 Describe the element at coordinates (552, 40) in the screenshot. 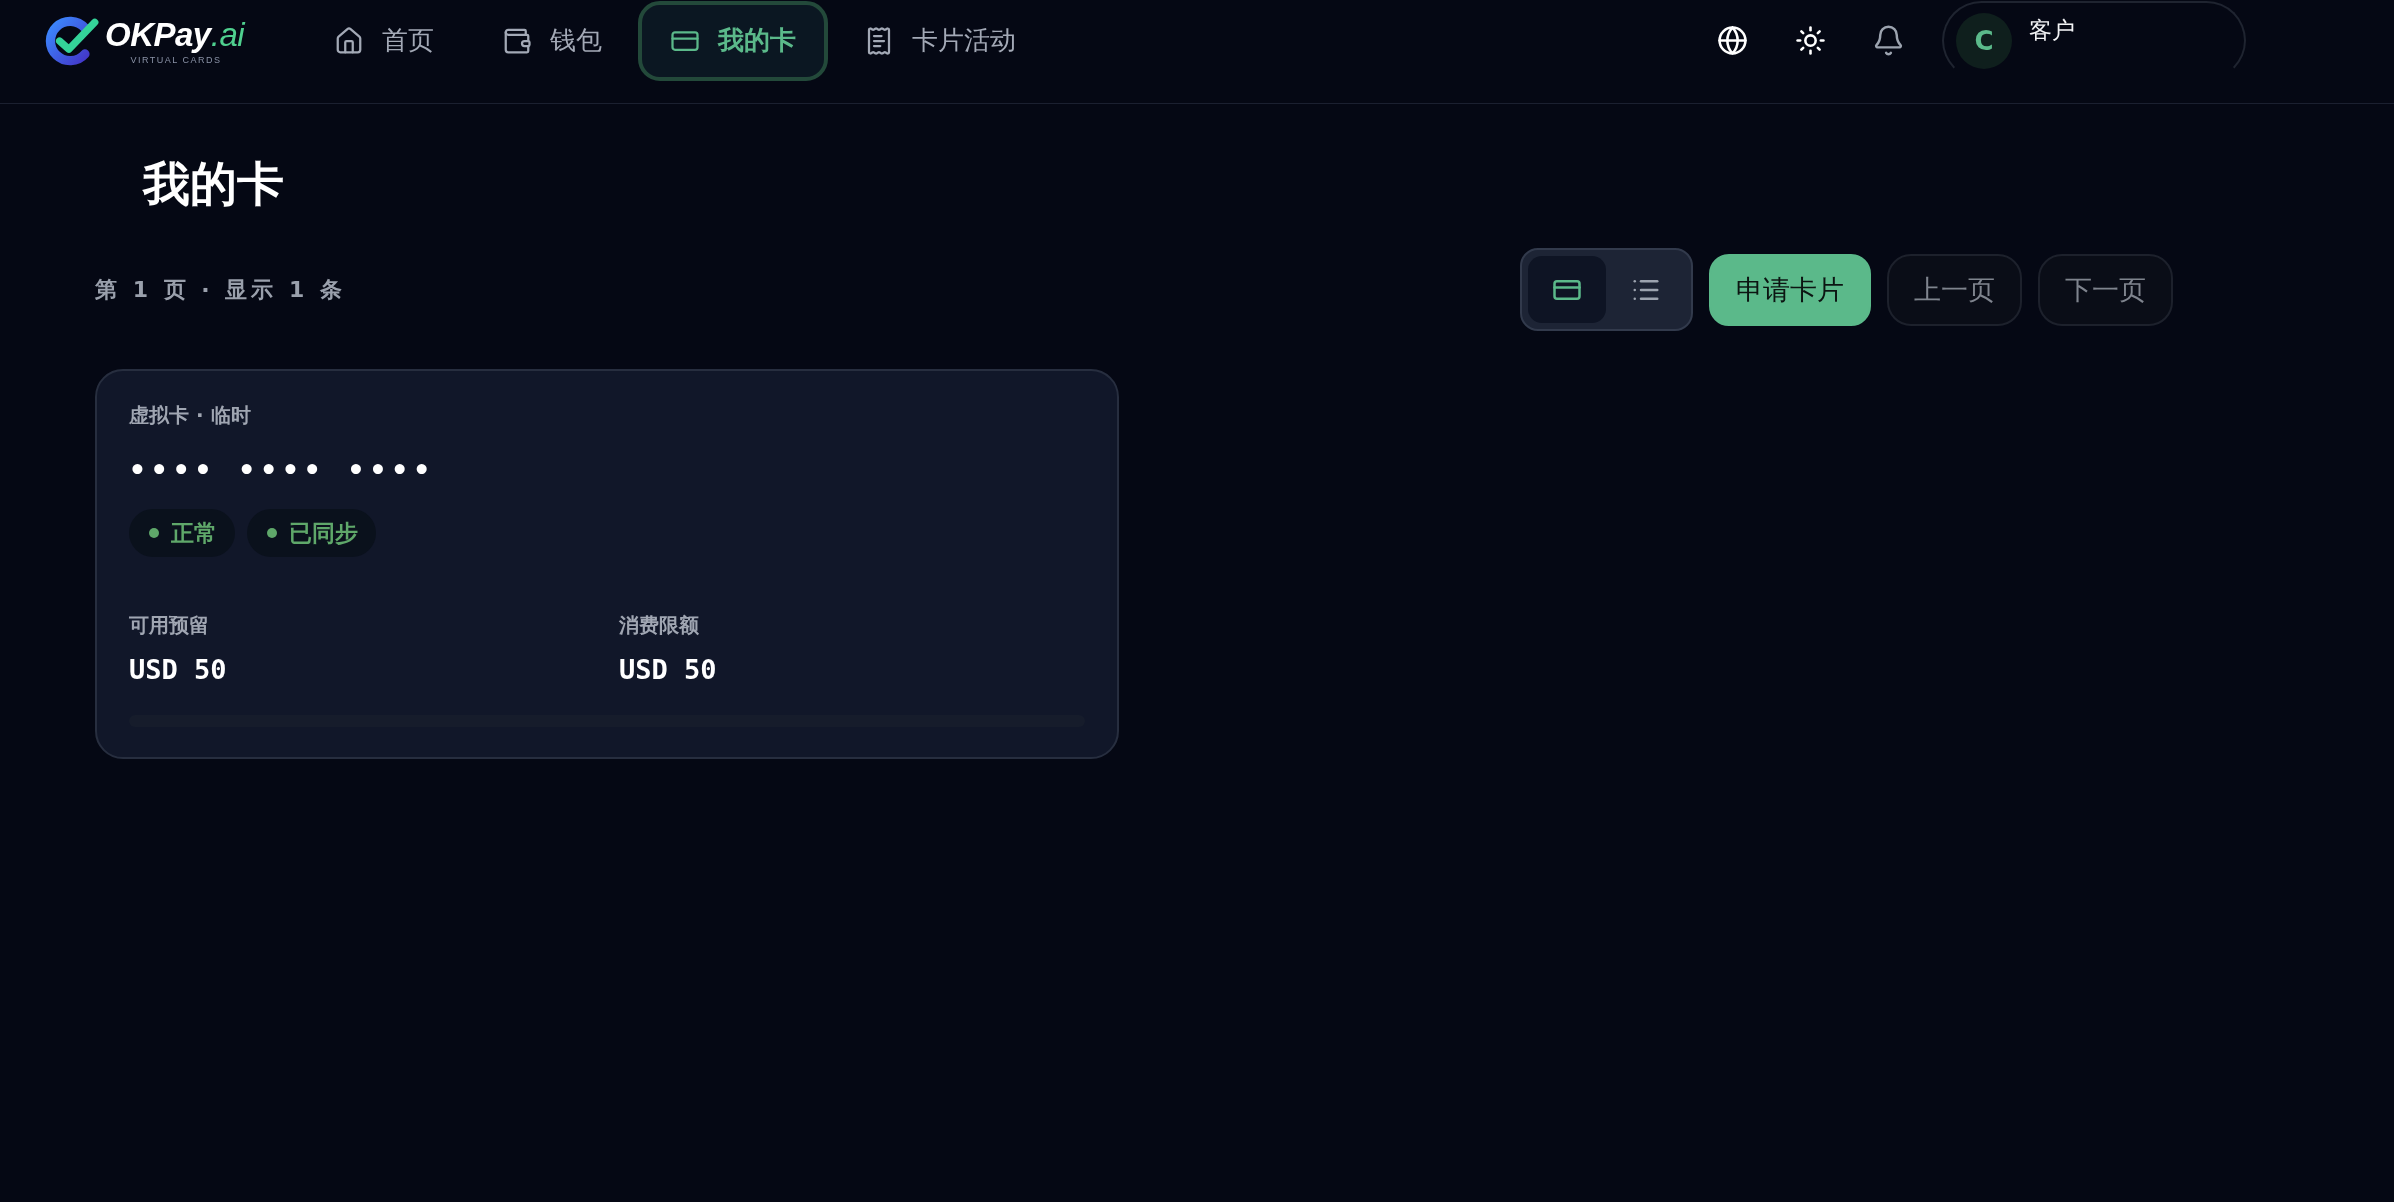

I see `nav-tab: 钱包` at that location.